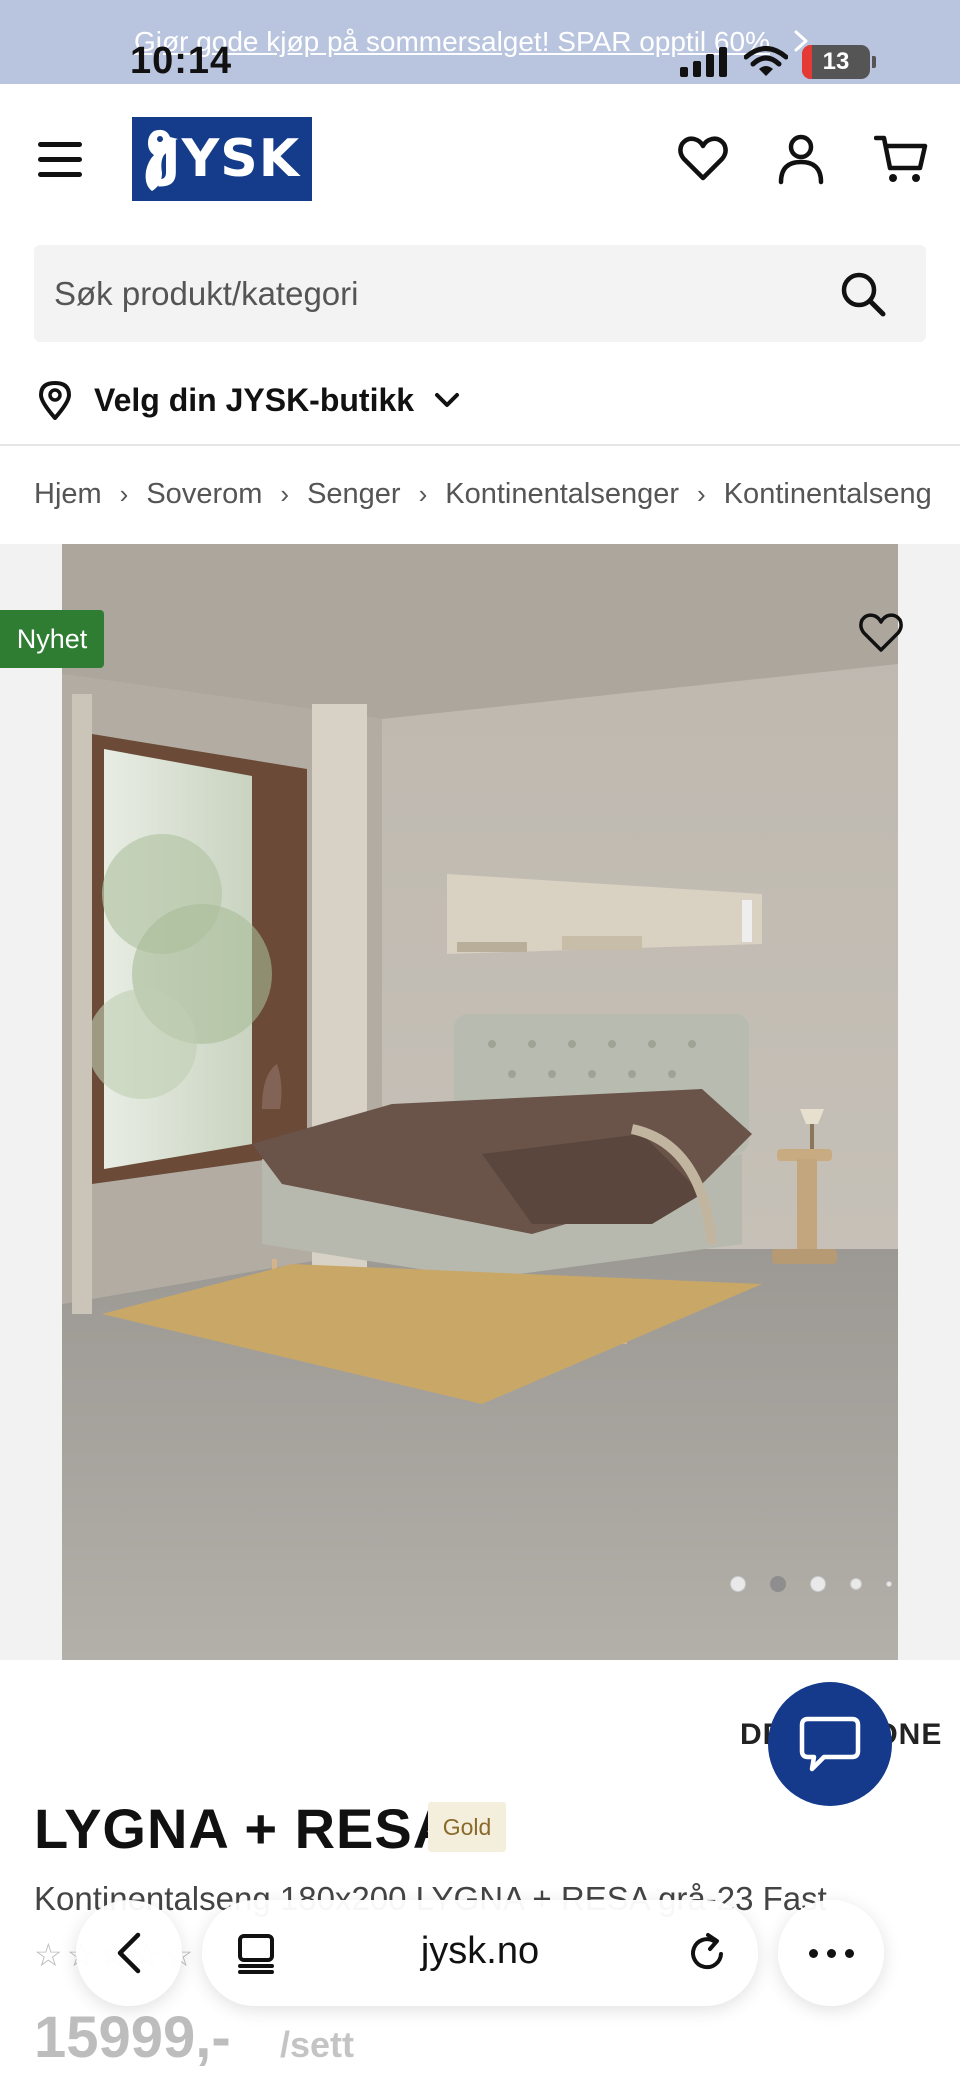 This screenshot has width=960, height=2081. Describe the element at coordinates (60, 160) in the screenshot. I see `menu-icon` at that location.